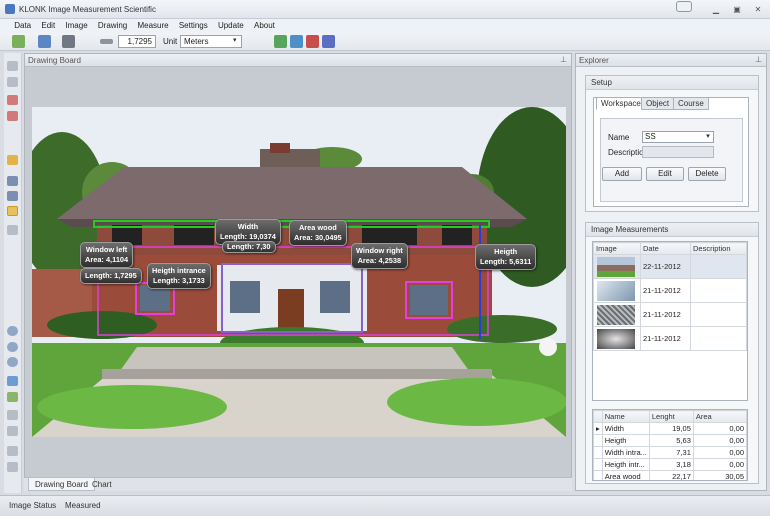 This screenshot has width=770, height=516. What do you see at coordinates (12, 415) in the screenshot?
I see `undo-icon` at bounding box center [12, 415].